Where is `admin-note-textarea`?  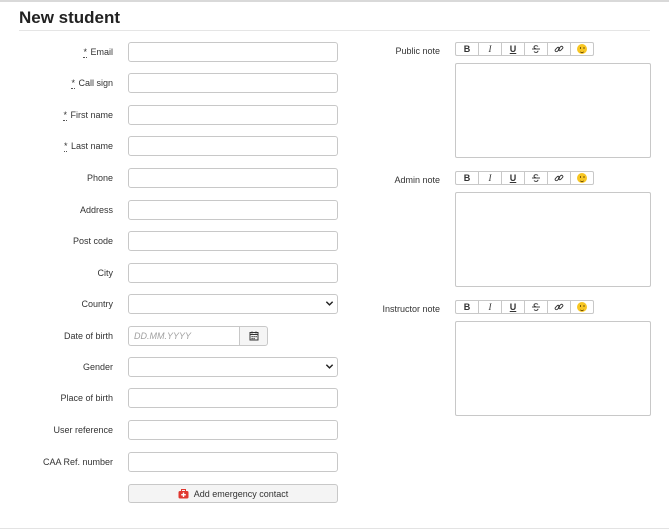 admin-note-textarea is located at coordinates (553, 239).